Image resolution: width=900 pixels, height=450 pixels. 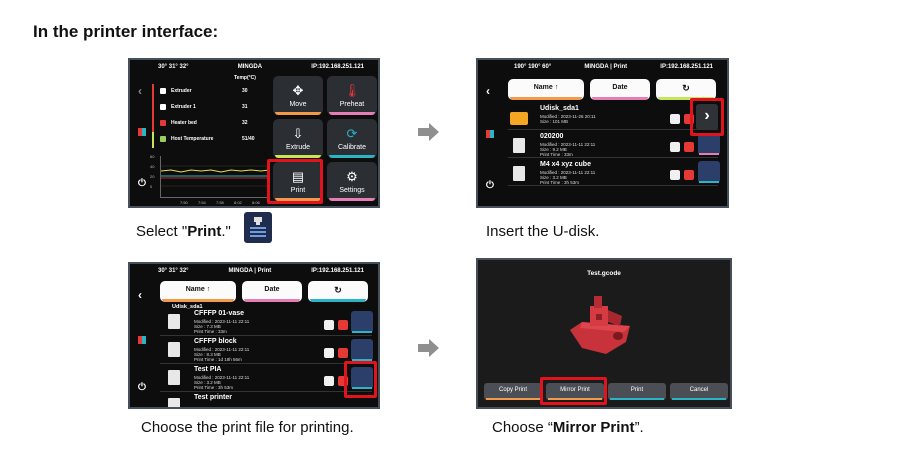 What do you see at coordinates (219, 313) in the screenshot?
I see `file-name: CFFFP 01-vase` at bounding box center [219, 313].